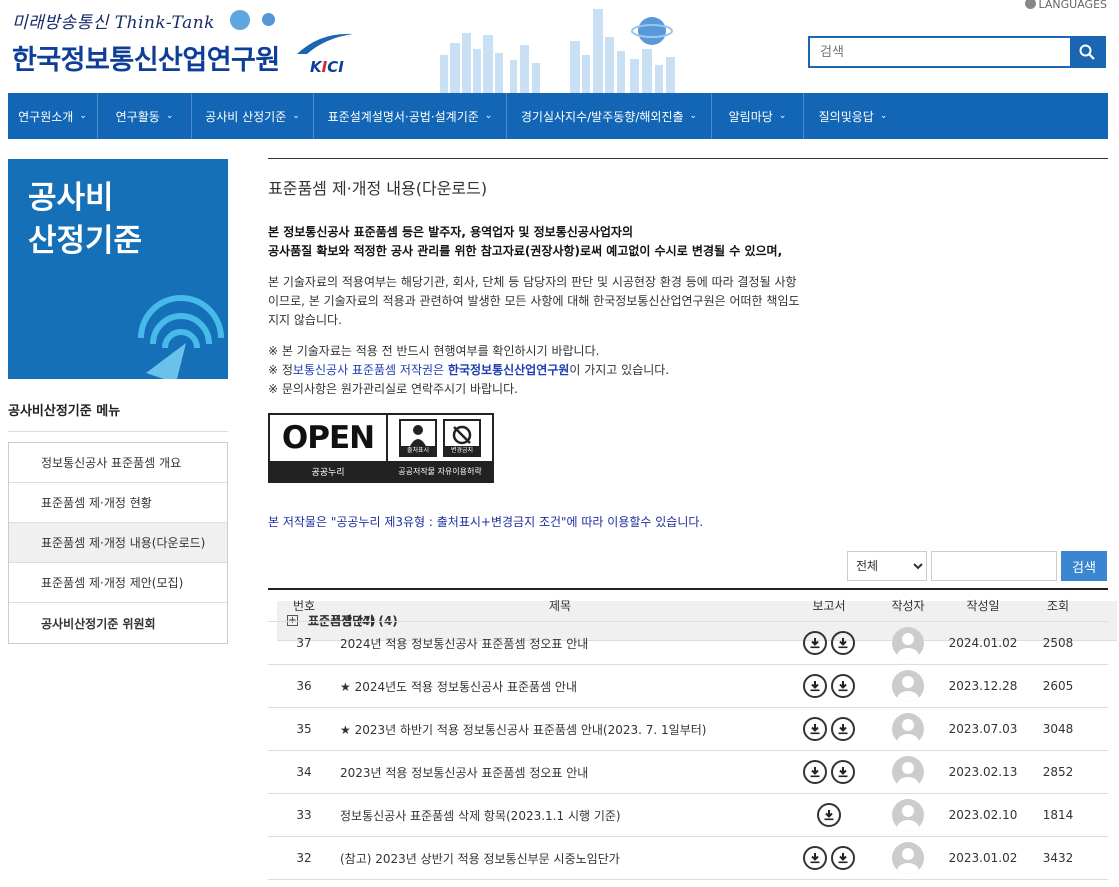 The image size is (1119, 887). I want to click on open-license-badge: OPEN 공공누리 출처표시 변경금지 공공저작물 자유이용허락, so click(381, 448).